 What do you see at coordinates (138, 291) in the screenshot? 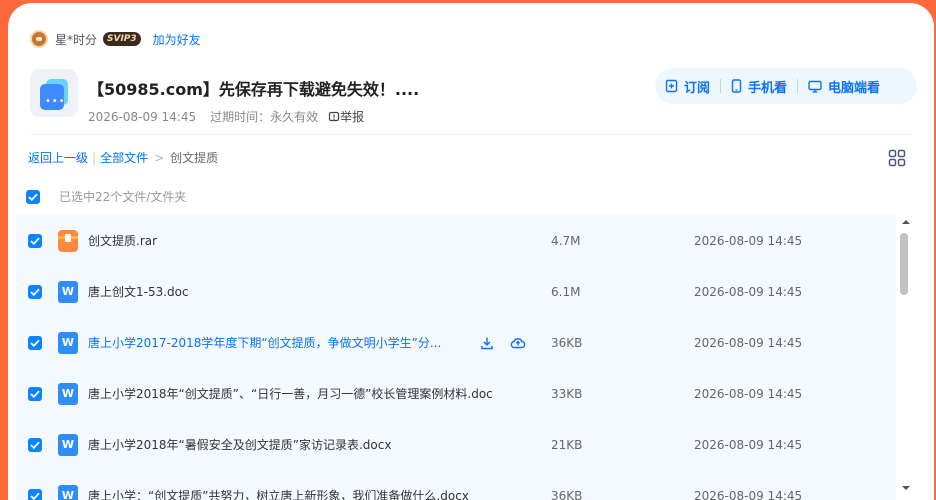
I see `file-name: 唐上创文1-53.doc` at bounding box center [138, 291].